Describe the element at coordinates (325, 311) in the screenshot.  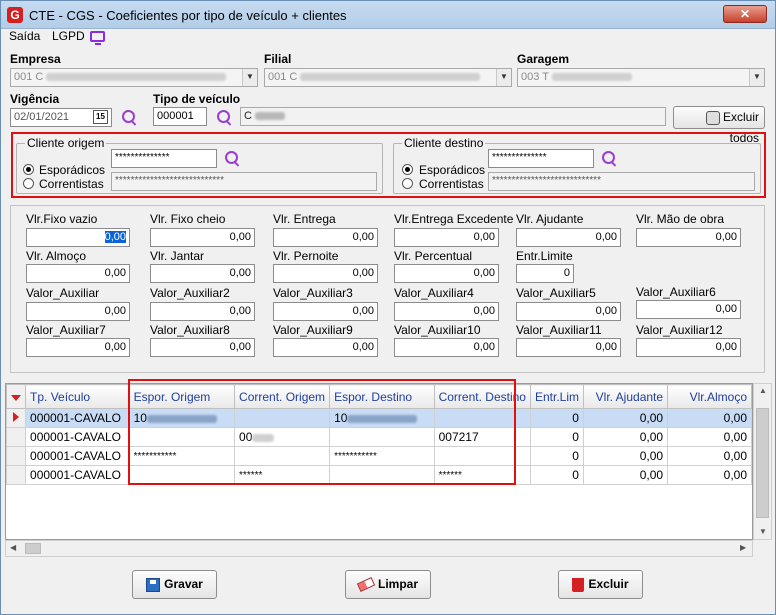
I see `valor-auxiliar3-input: 0,00` at that location.